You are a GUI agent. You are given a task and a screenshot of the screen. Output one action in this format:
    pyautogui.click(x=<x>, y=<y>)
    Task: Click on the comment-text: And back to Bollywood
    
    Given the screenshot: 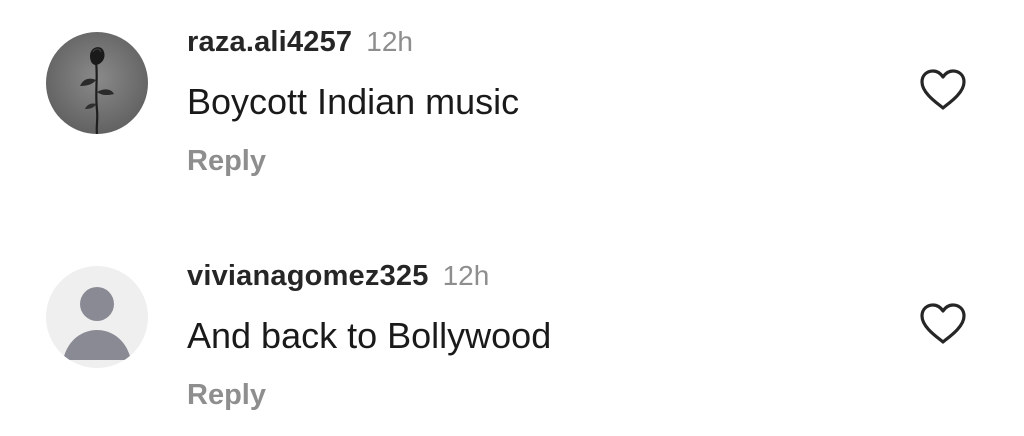 What is the action you would take?
    pyautogui.click(x=369, y=335)
    